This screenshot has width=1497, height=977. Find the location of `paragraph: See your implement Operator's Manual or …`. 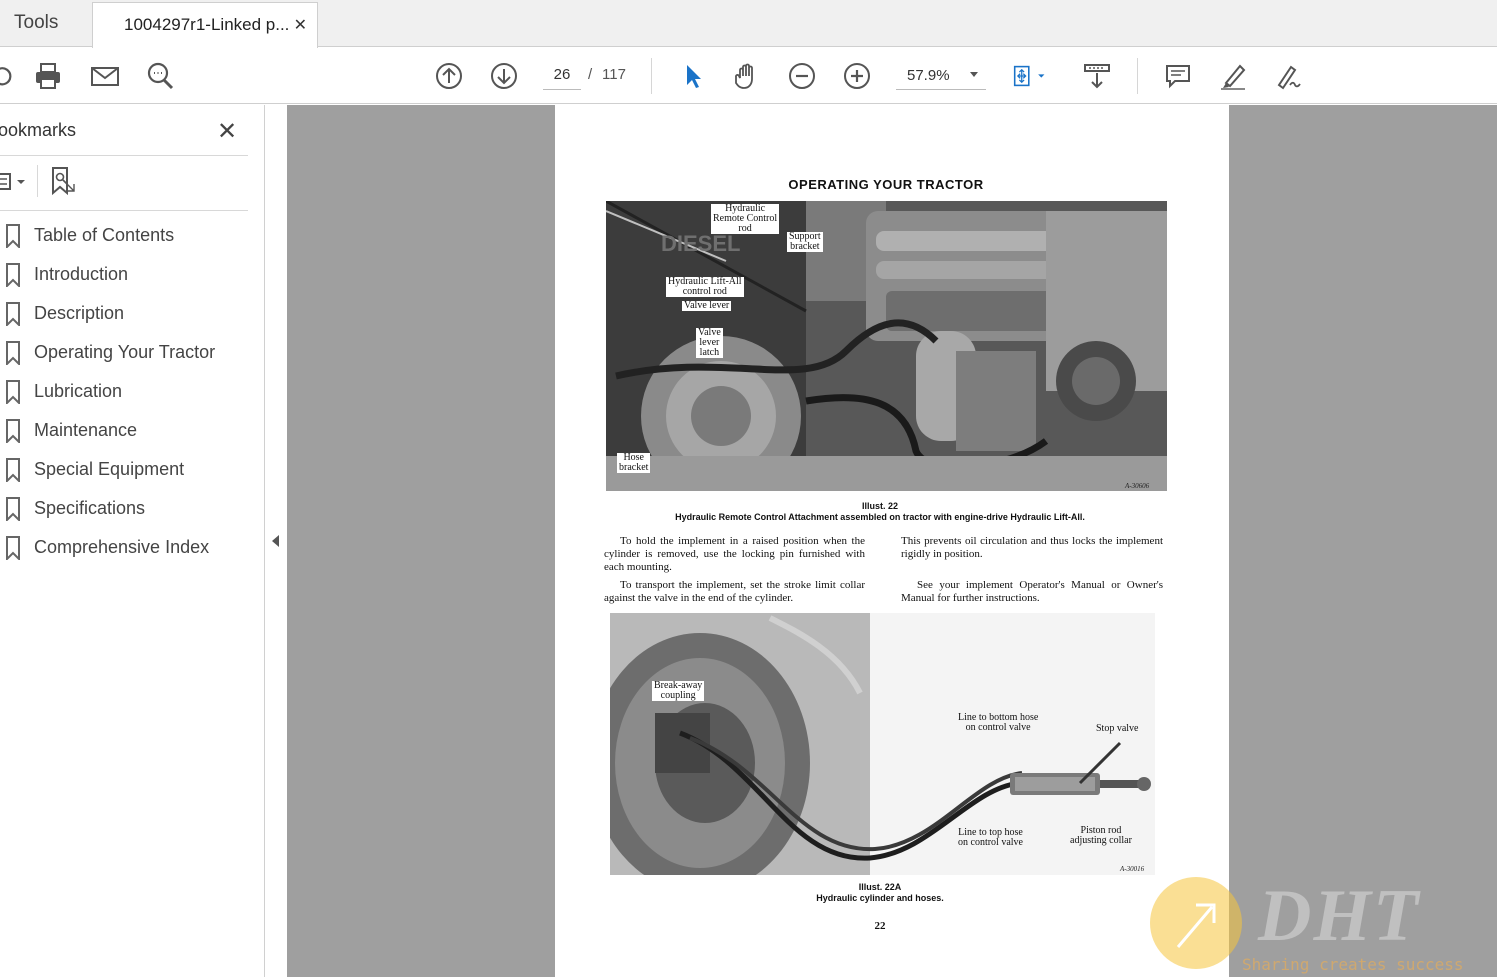

paragraph: See your implement Operator's Manual or … is located at coordinates (1032, 591).